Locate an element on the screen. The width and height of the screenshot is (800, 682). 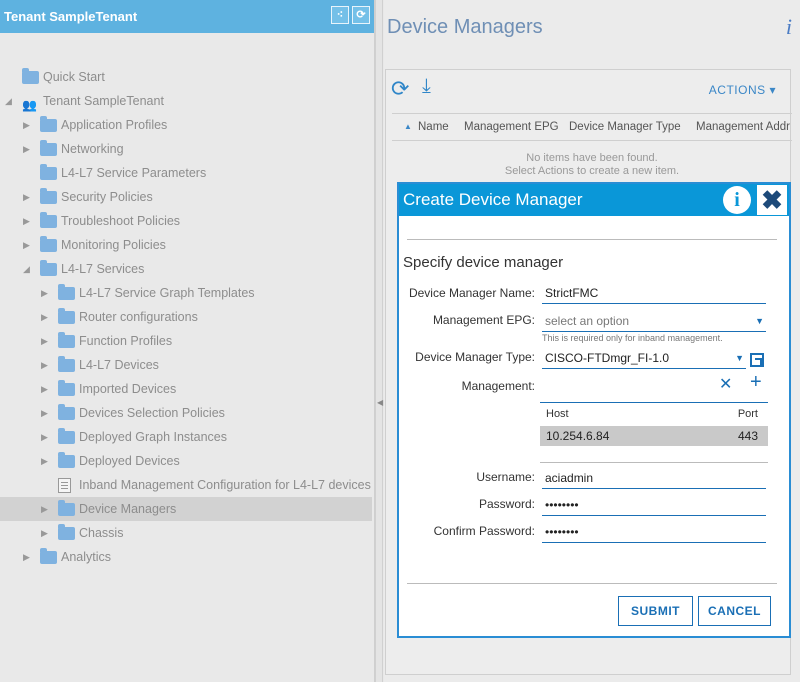
confirm-password-input: •••••••• is located at coordinates (654, 532).